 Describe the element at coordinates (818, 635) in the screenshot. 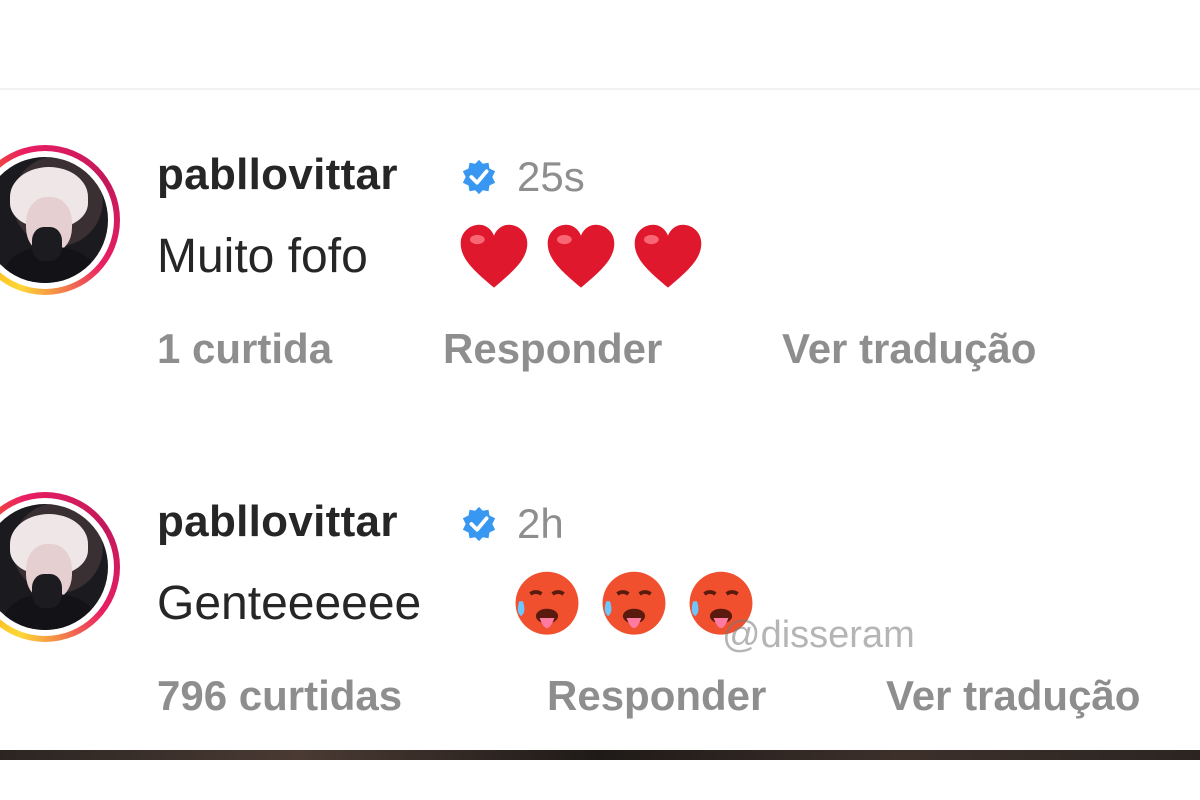

I see `watermark: @disseram` at that location.